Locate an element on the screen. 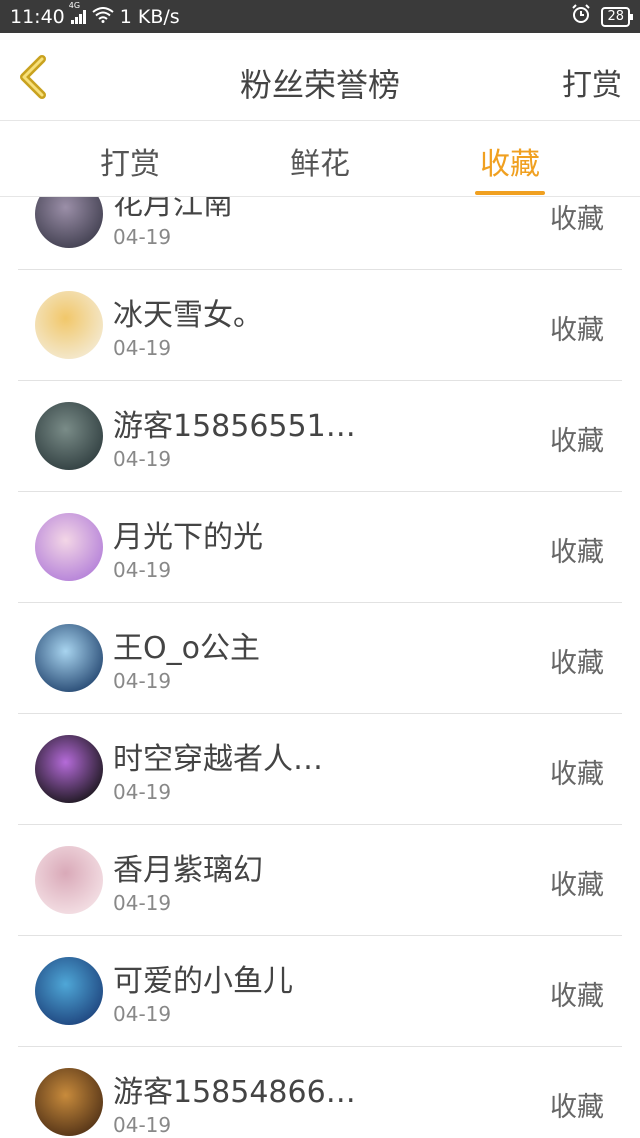 The height and width of the screenshot is (1138, 640). tip-button: 打赏 is located at coordinates (592, 82).